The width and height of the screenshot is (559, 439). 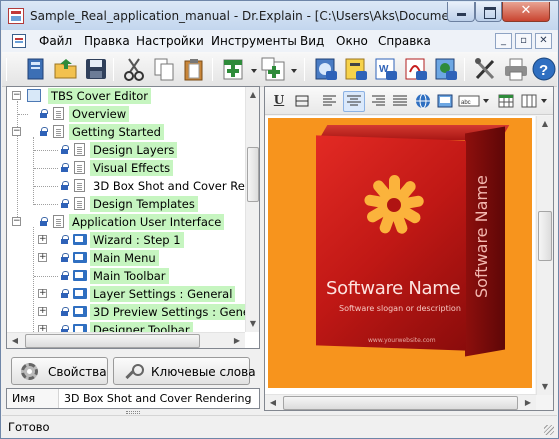 I want to click on key-icon, so click(x=134, y=372).